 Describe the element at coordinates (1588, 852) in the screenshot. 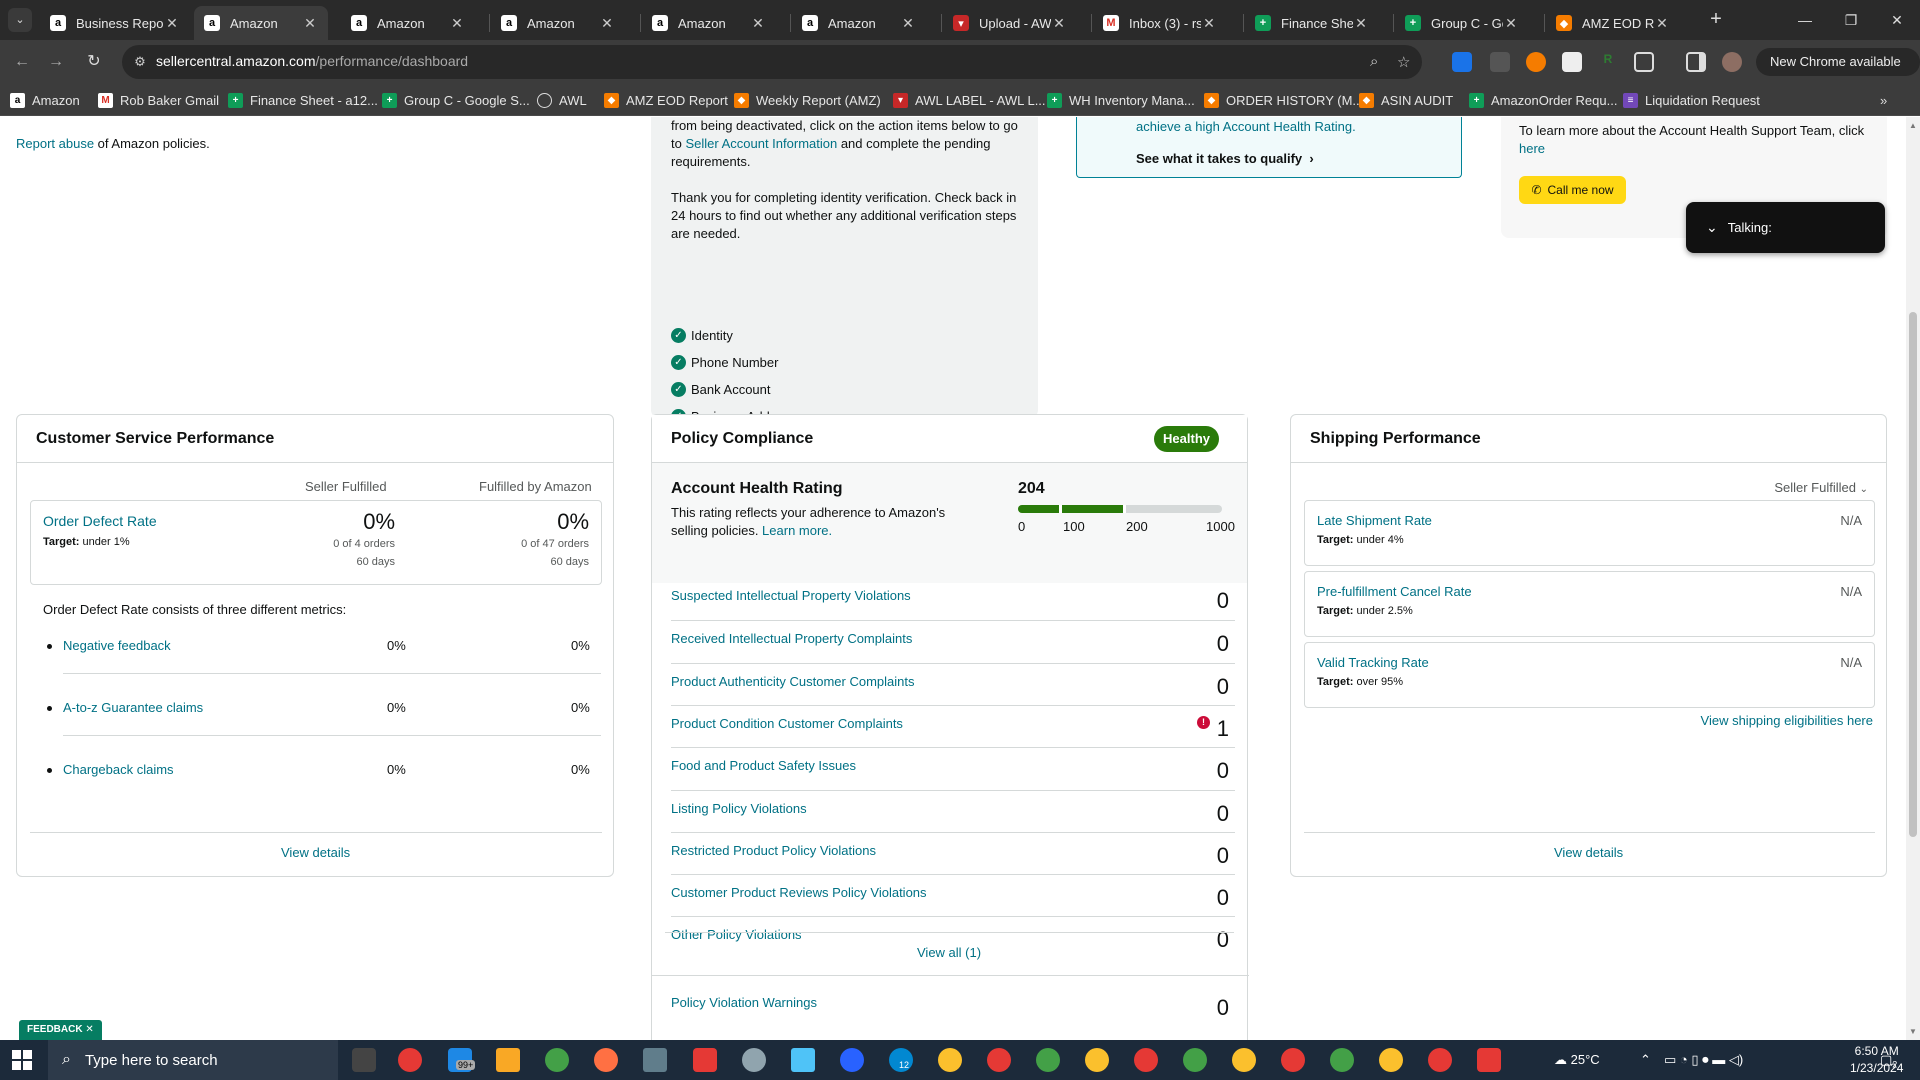

I see `shipping-view-details-link: View details` at that location.